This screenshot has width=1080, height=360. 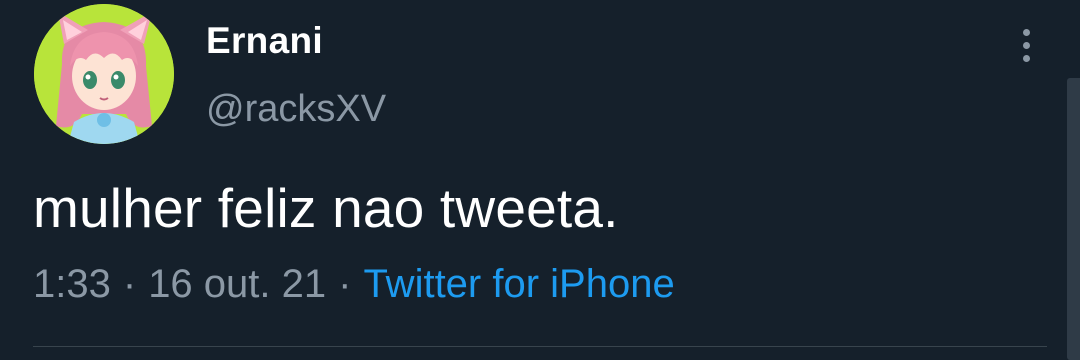 I want to click on tweet-source-link: Twitter for iPhone, so click(x=518, y=284).